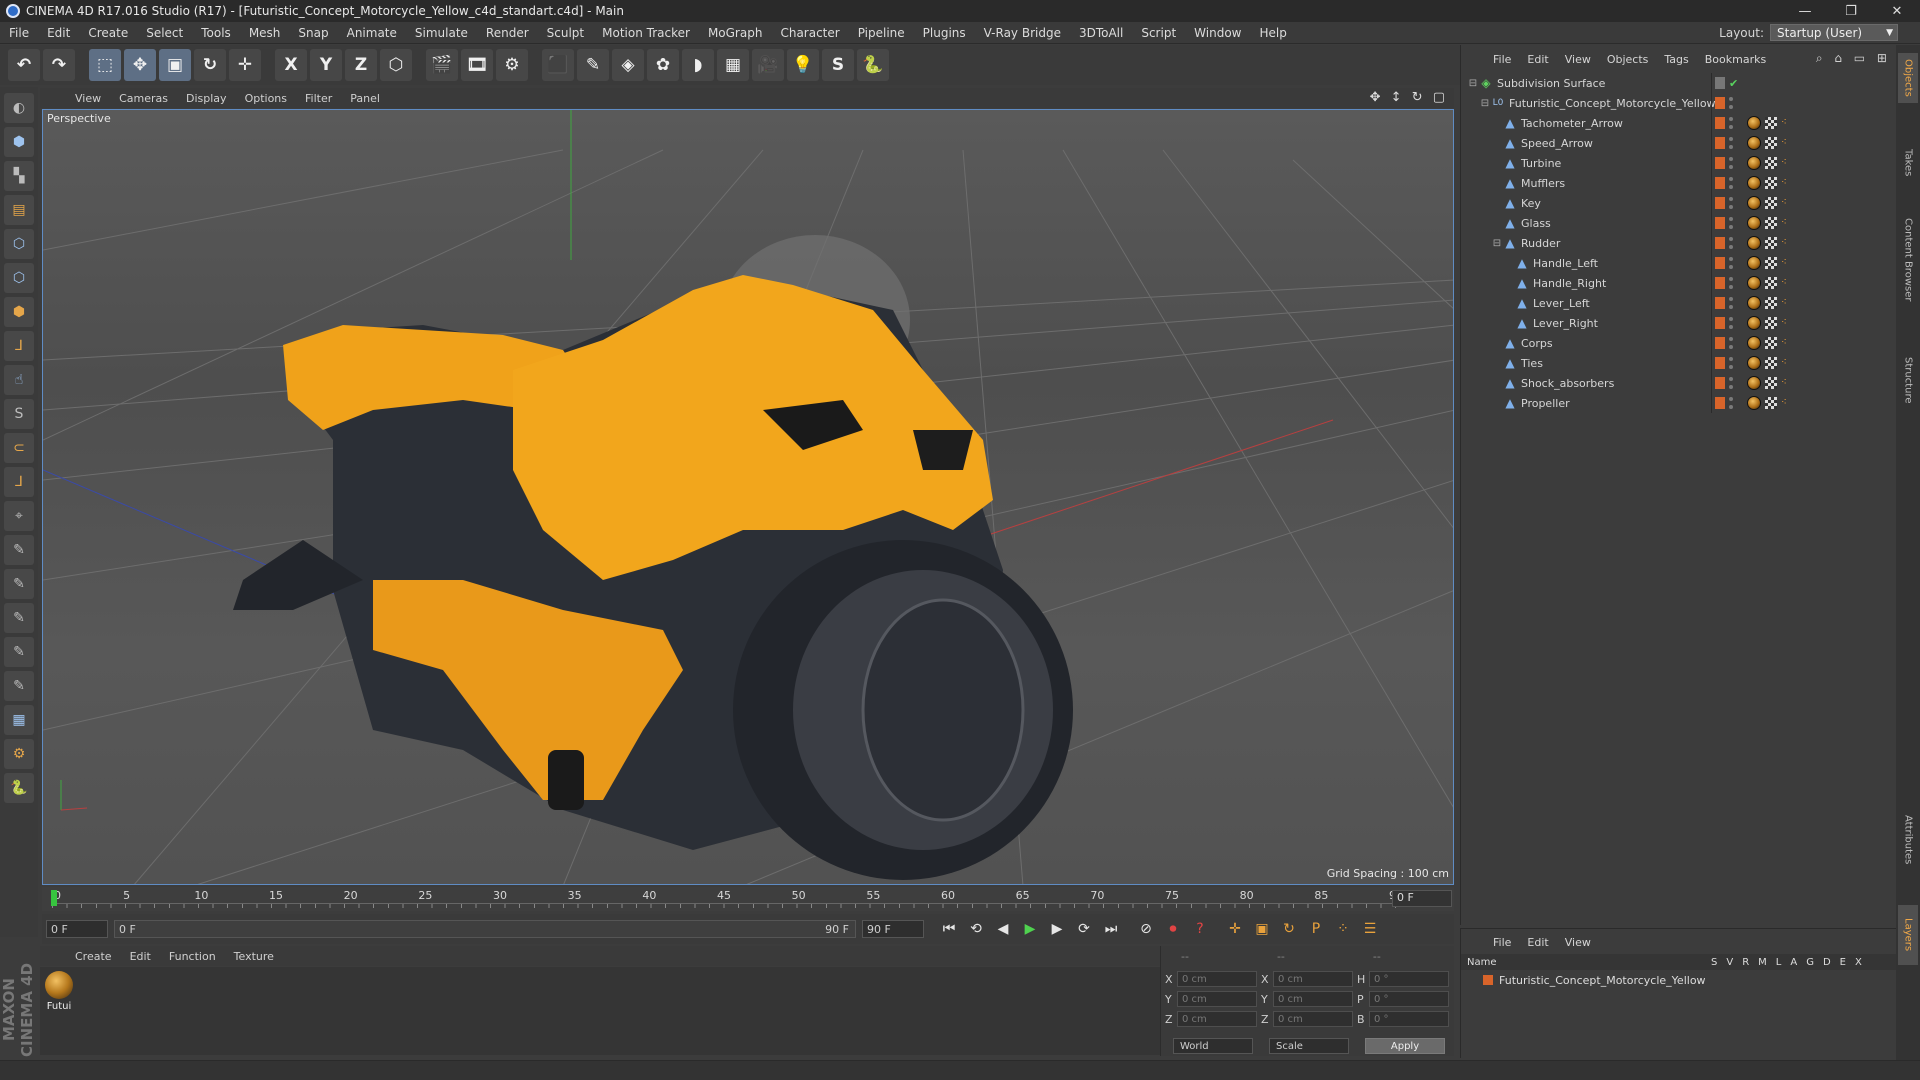 This screenshot has height=1080, width=1920. Describe the element at coordinates (216, 33) in the screenshot. I see `menu-tools: Tools` at that location.